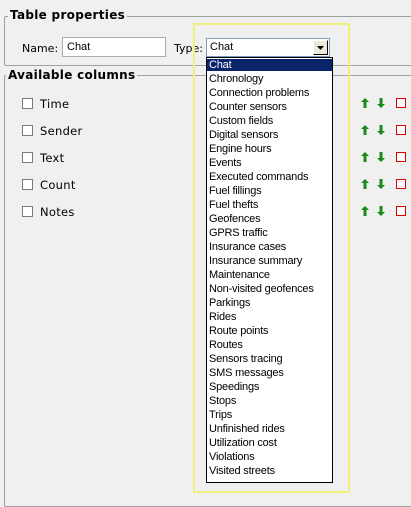  Describe the element at coordinates (58, 185) in the screenshot. I see `column-label: Count` at that location.